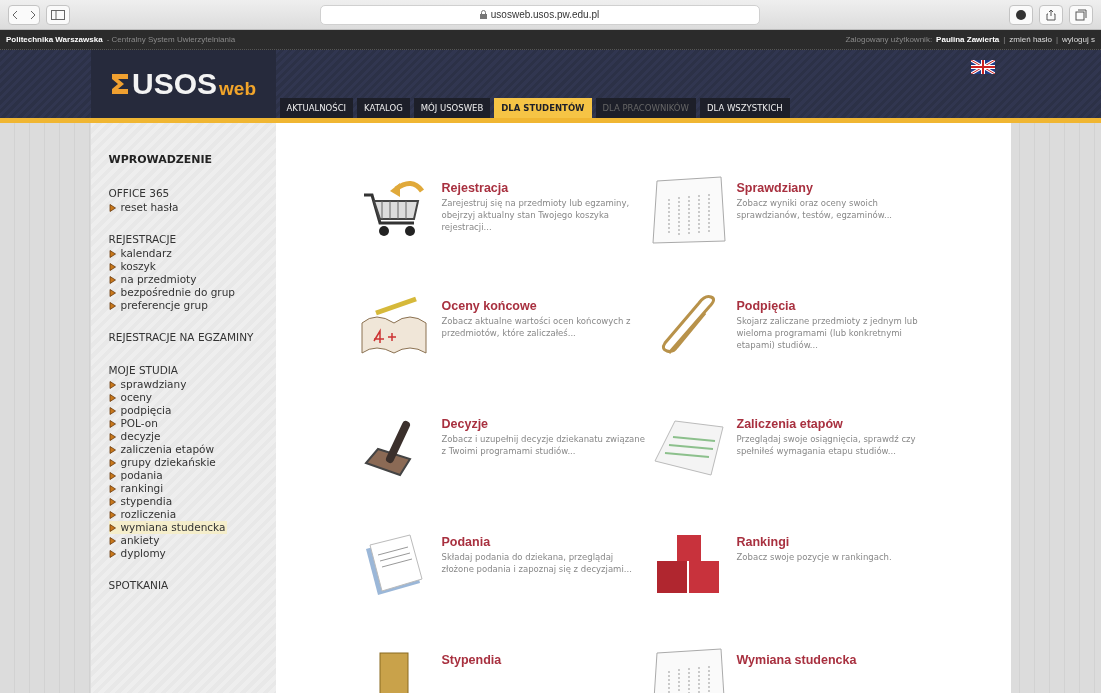 The width and height of the screenshot is (1101, 693). I want to click on sidebar-heading: REJESTRACJE, so click(192, 239).